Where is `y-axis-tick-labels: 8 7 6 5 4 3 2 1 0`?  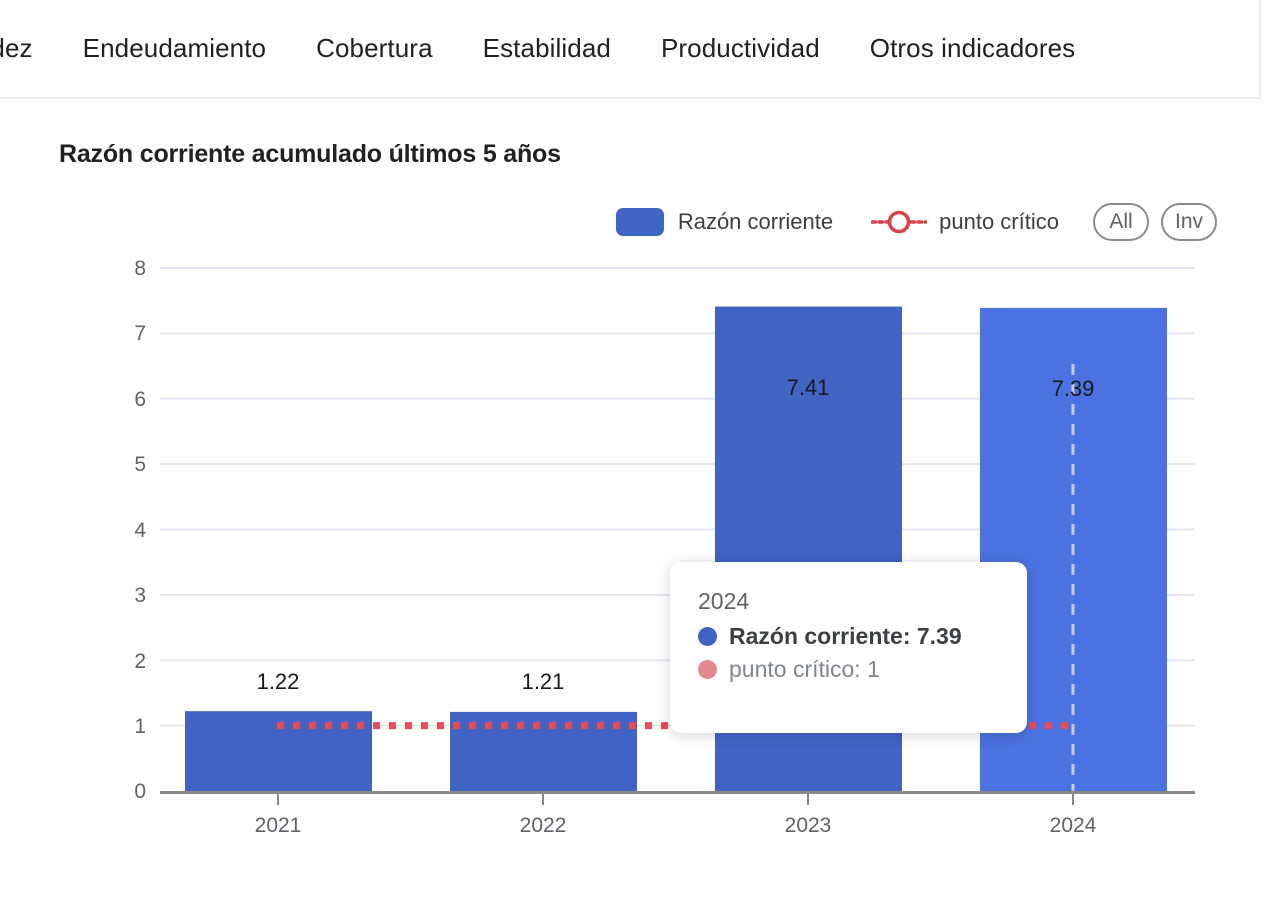 y-axis-tick-labels: 8 7 6 5 4 3 2 1 0 is located at coordinates (140, 530).